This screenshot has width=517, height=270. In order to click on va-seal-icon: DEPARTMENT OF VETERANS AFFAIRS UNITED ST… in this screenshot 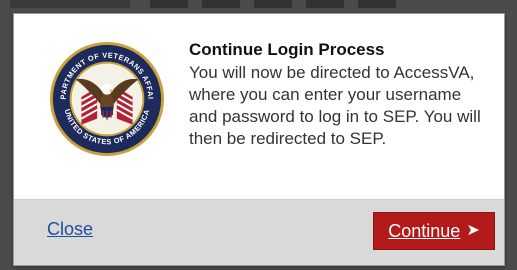, I will do `click(106, 98)`.